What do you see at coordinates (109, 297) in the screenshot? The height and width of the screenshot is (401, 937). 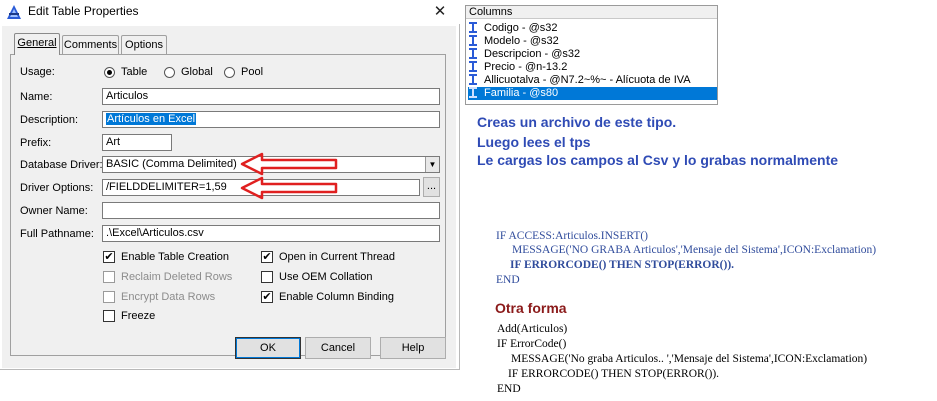 I see `encrypt-data-rows-checkbox` at bounding box center [109, 297].